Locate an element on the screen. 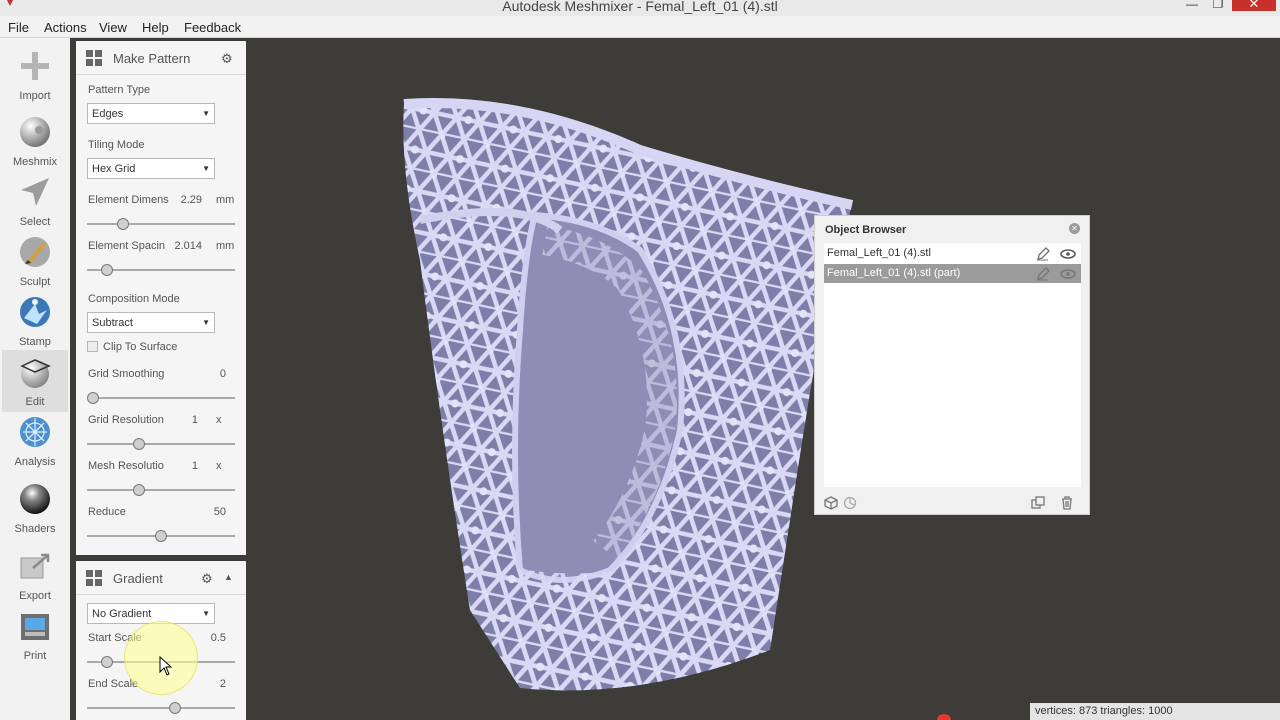  tool-label: Analysis is located at coordinates (35, 462).